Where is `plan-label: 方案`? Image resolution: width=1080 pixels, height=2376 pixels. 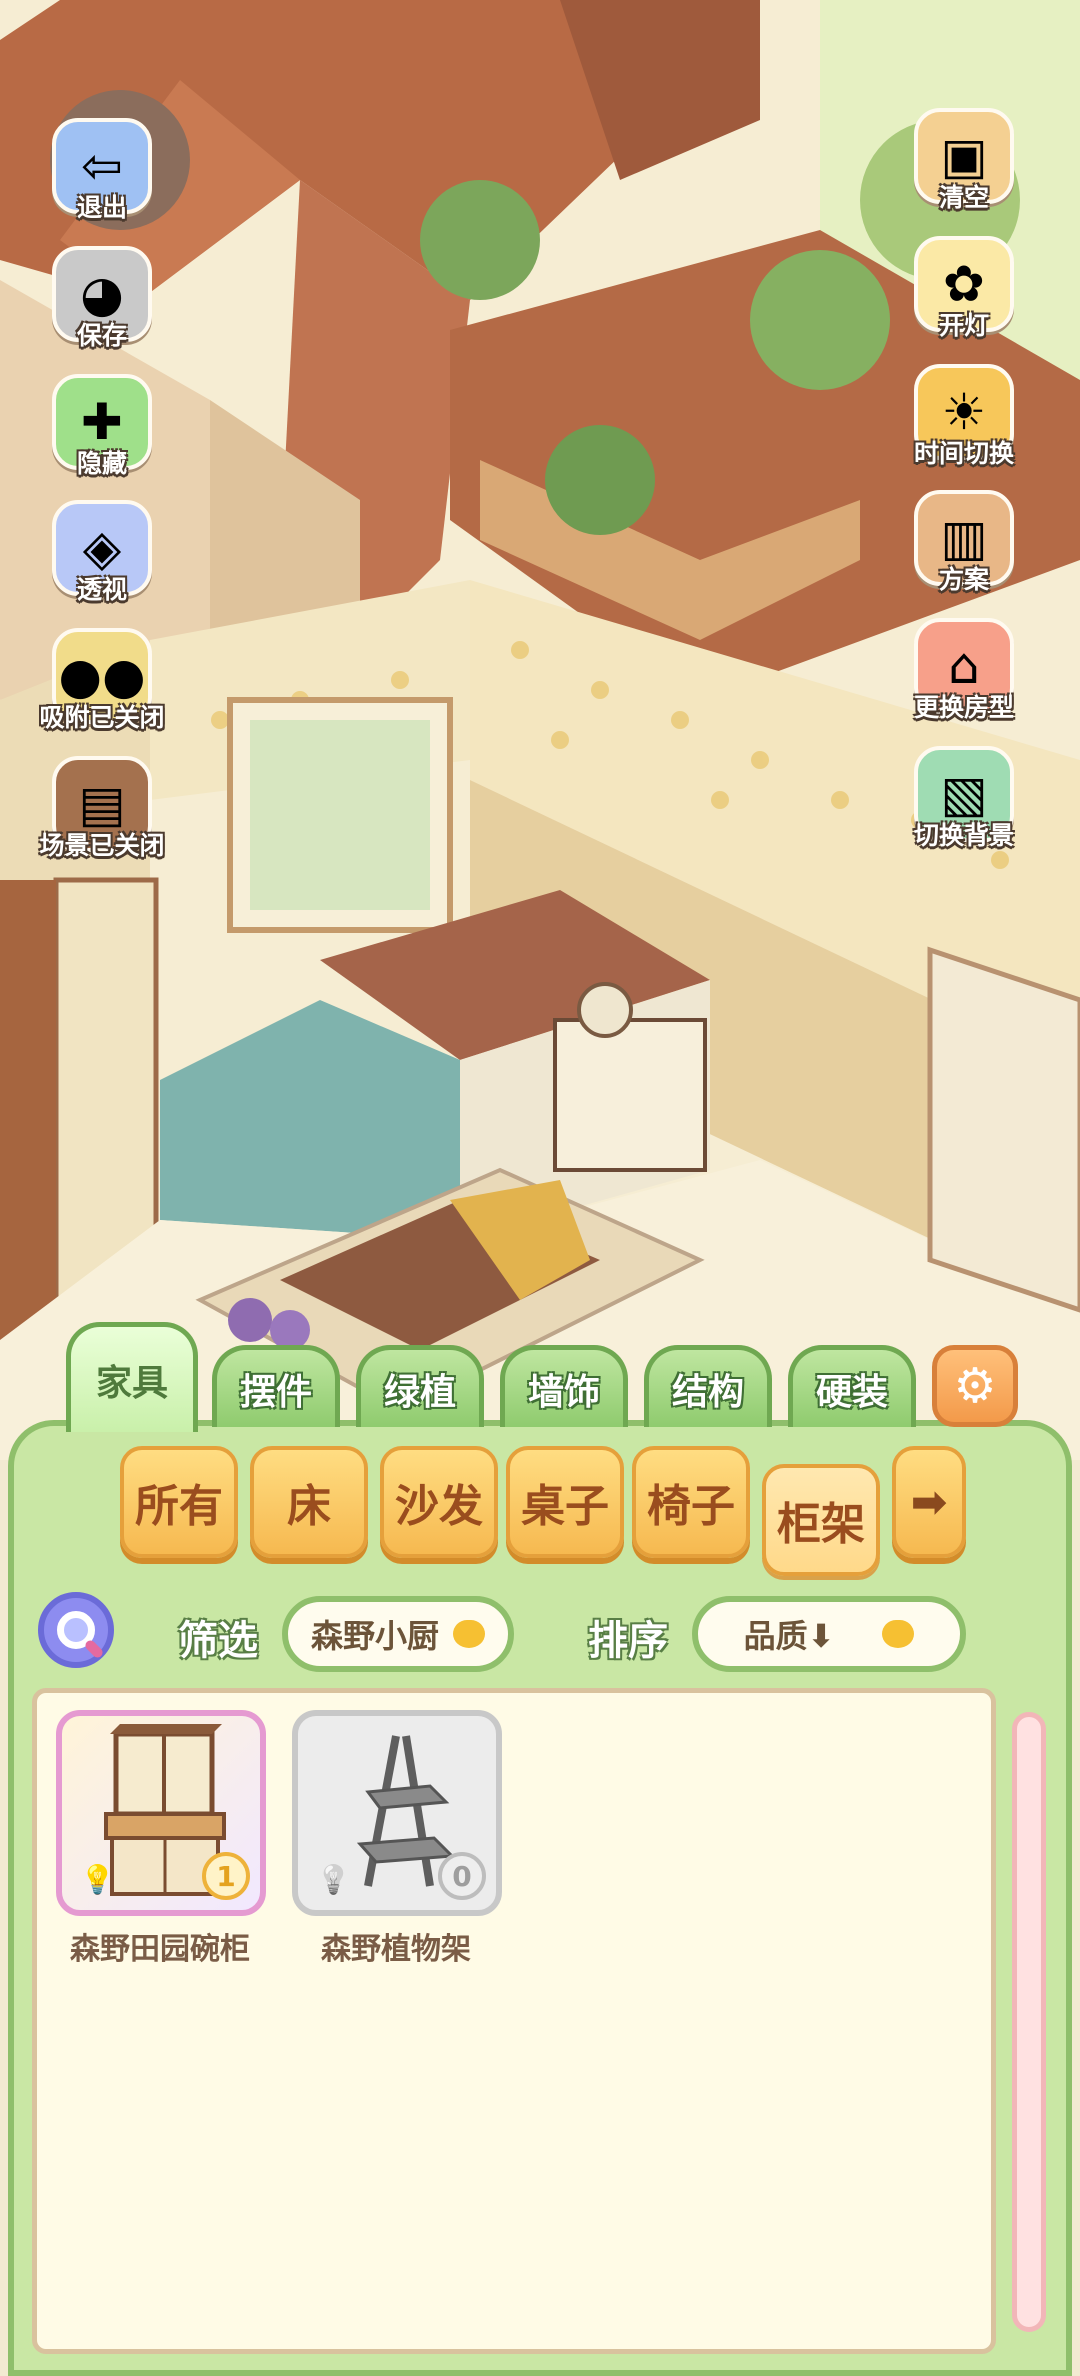
plan-label: 方案 is located at coordinates (963, 579).